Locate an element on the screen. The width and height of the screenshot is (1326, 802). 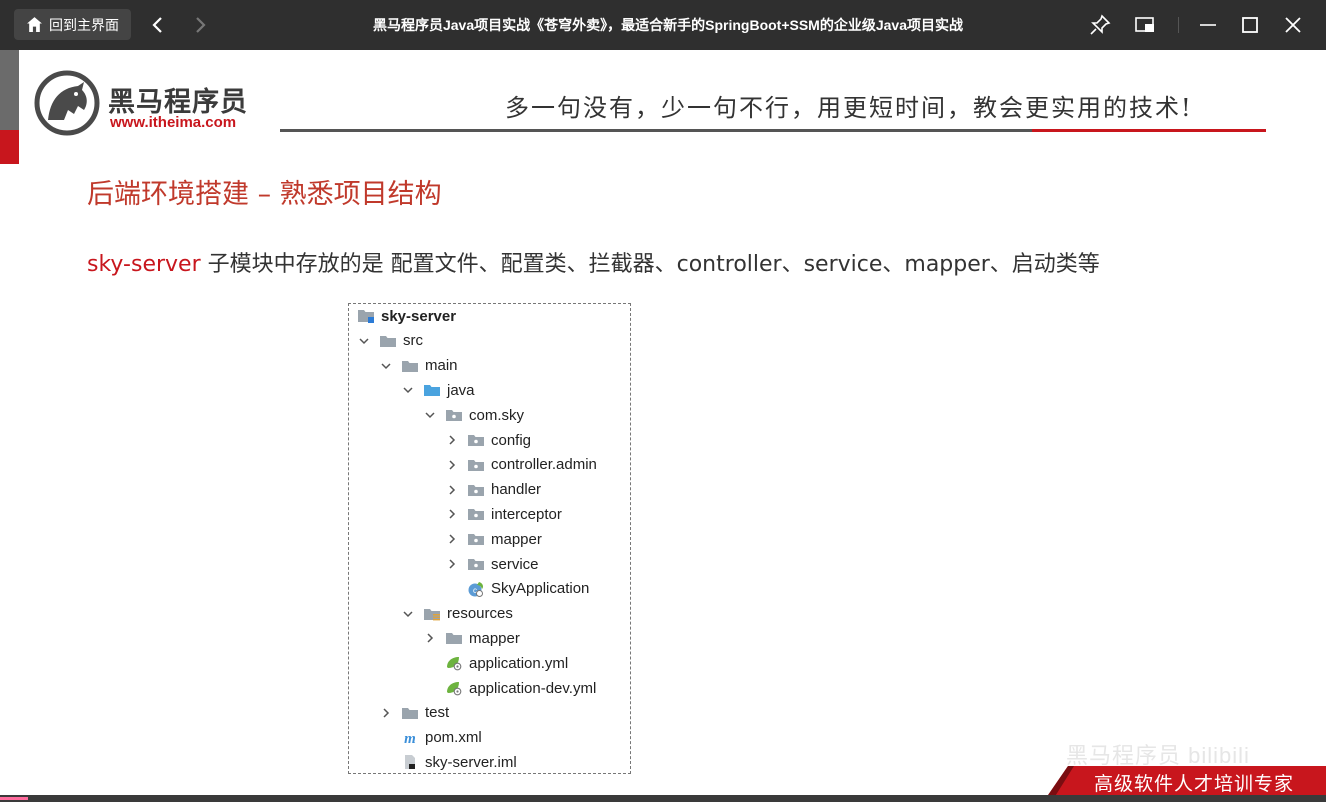
tree-item: c SkyApplication is located at coordinates (517, 589).